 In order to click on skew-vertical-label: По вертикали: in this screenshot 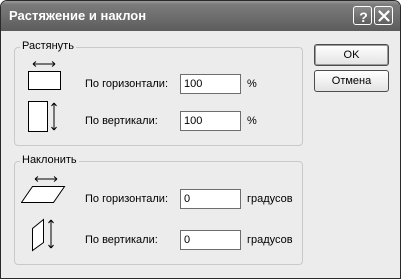, I will do `click(121, 240)`.